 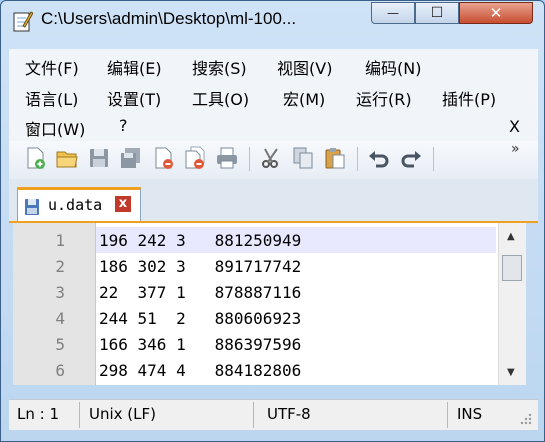 I want to click on copy-icon, so click(x=303, y=158).